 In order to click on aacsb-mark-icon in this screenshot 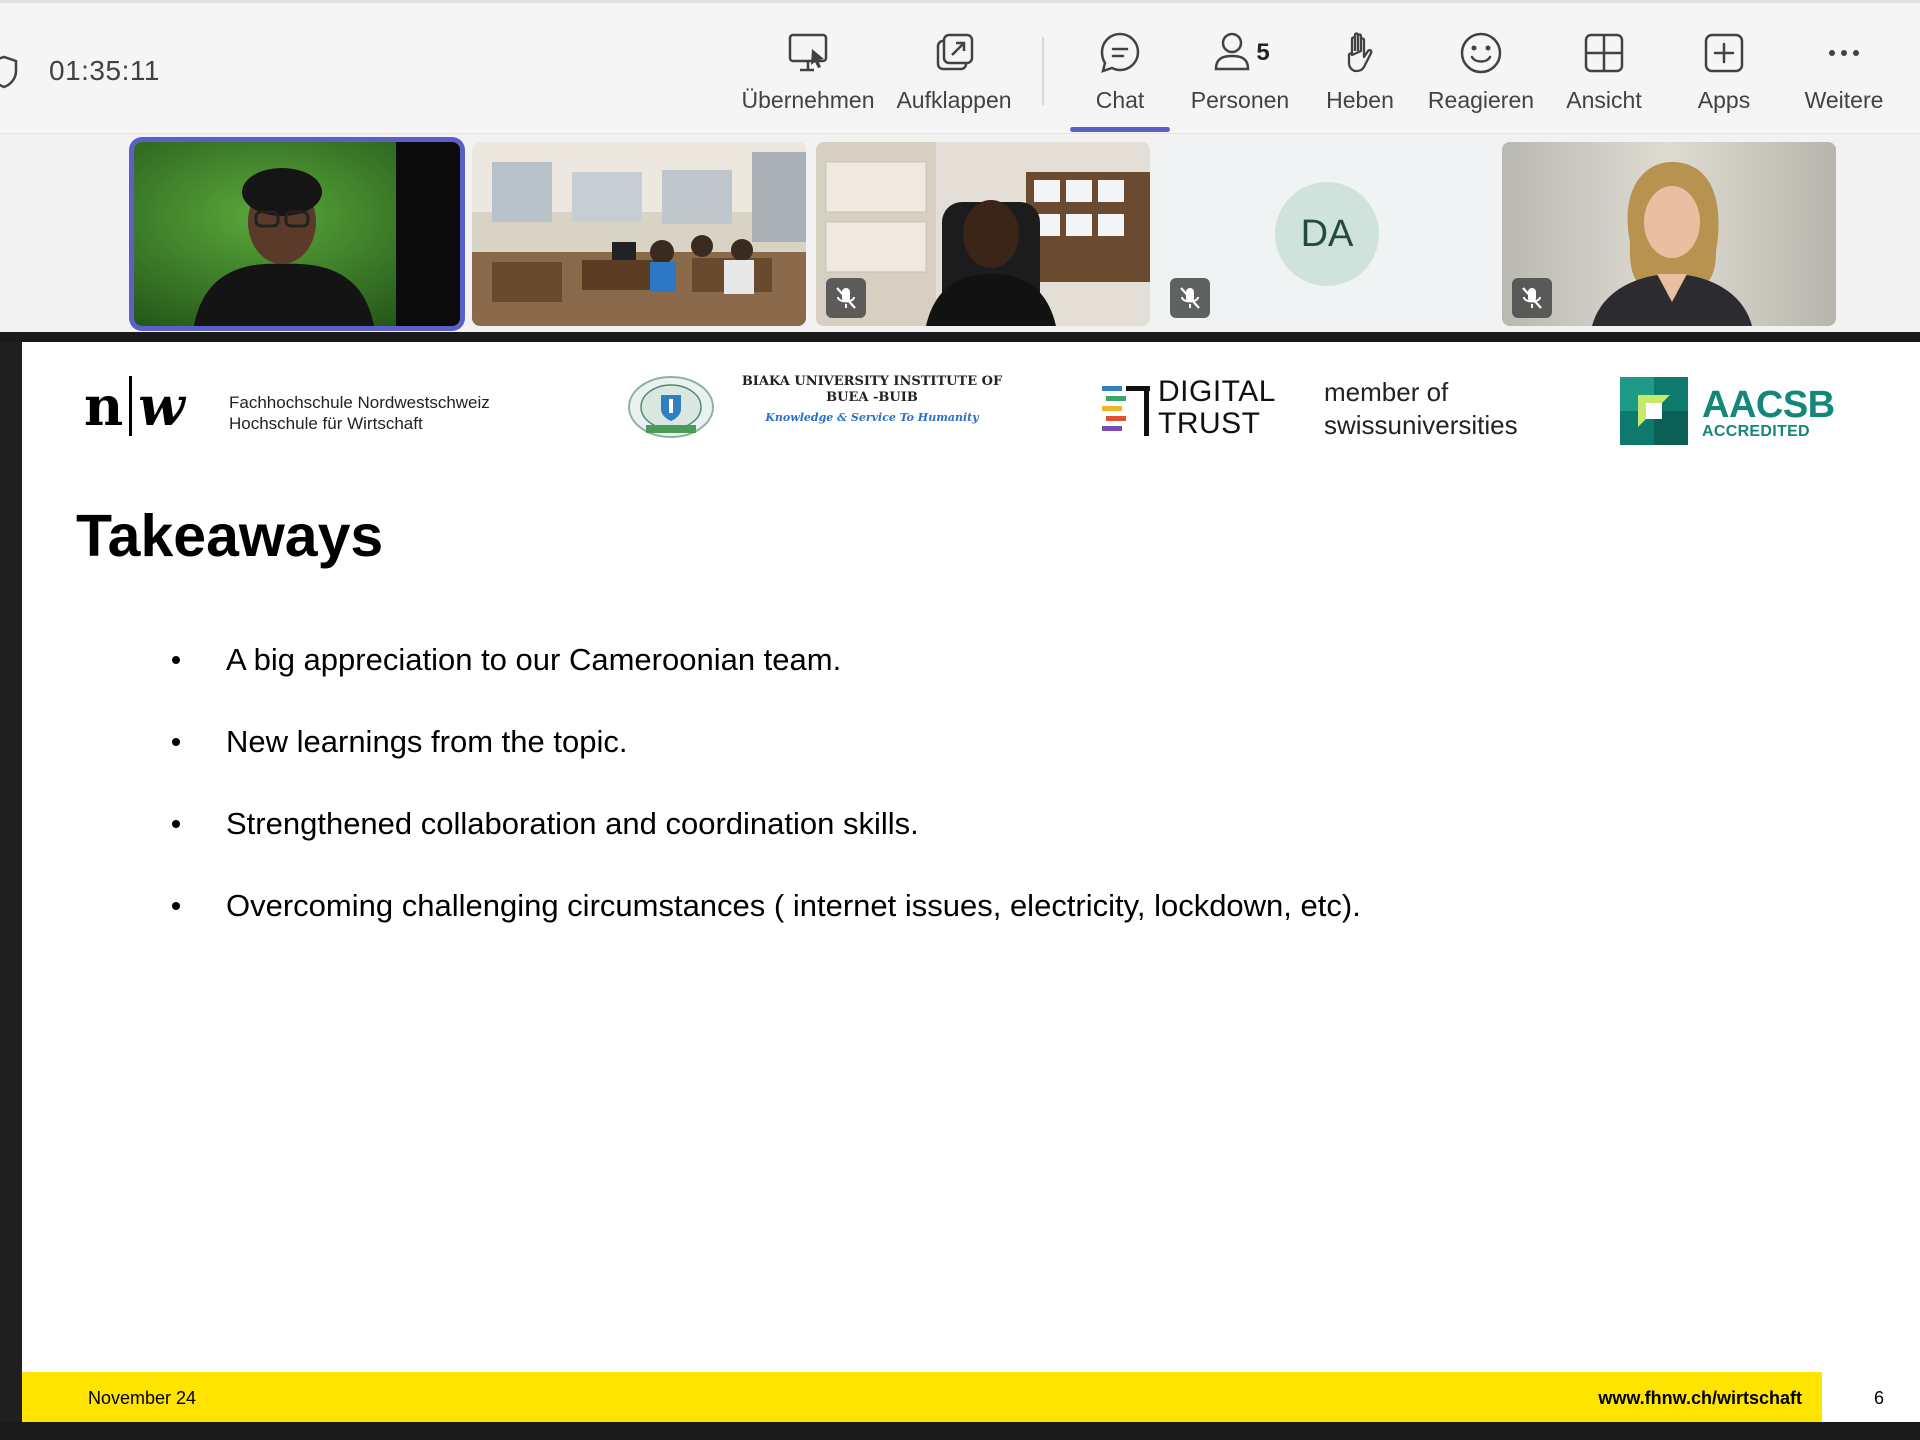, I will do `click(1654, 411)`.